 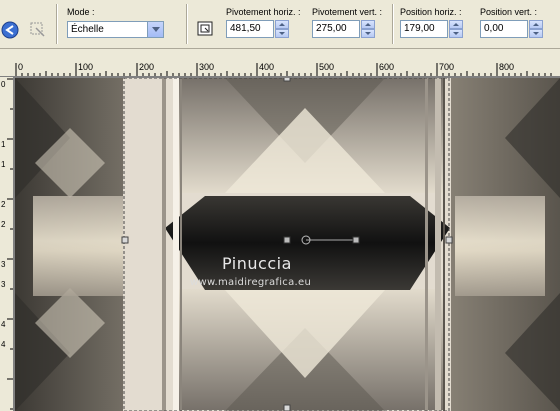 What do you see at coordinates (206, 29) in the screenshot?
I see `preset-icon` at bounding box center [206, 29].